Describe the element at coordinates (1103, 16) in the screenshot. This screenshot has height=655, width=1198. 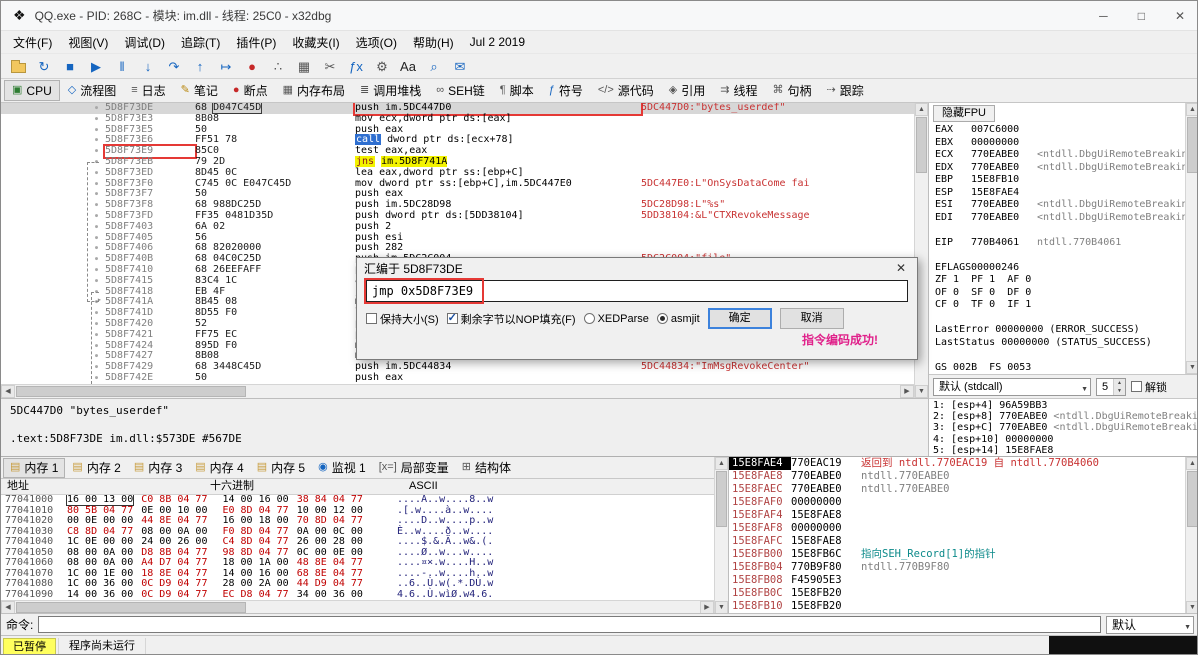
I see `minimize-button: ─` at that location.